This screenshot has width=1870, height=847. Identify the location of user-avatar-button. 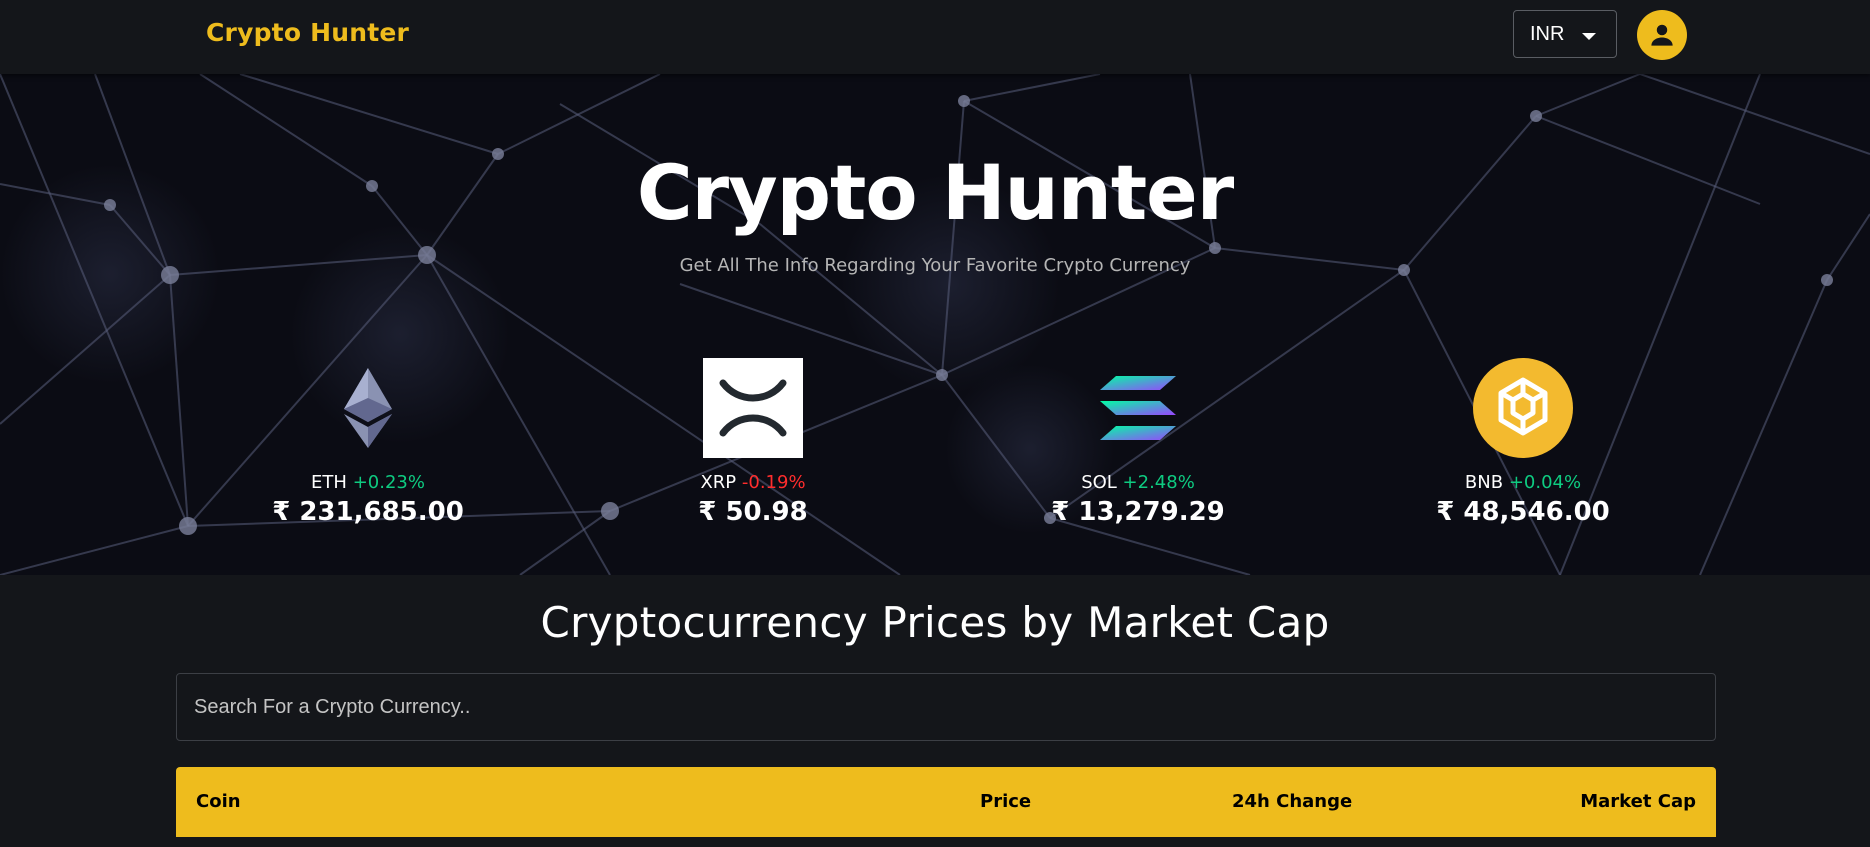
(1662, 35).